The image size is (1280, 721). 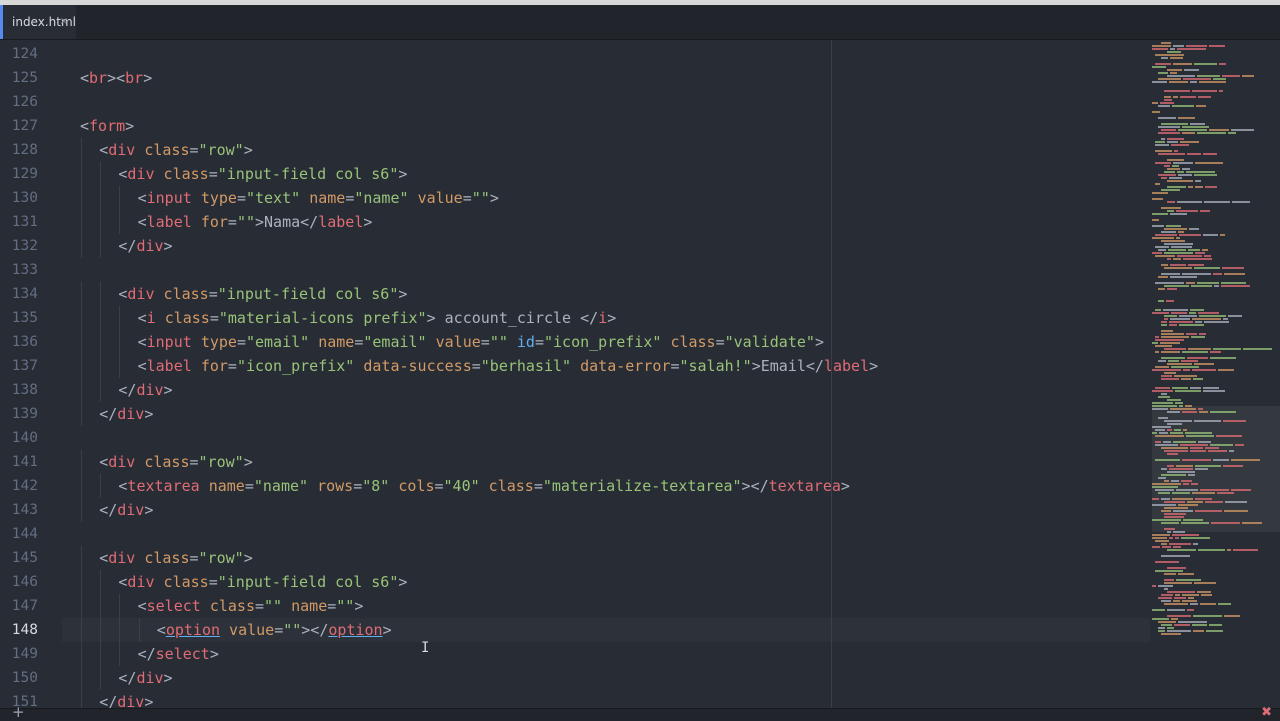 What do you see at coordinates (480, 198) in the screenshot?
I see `code-token: ""` at bounding box center [480, 198].